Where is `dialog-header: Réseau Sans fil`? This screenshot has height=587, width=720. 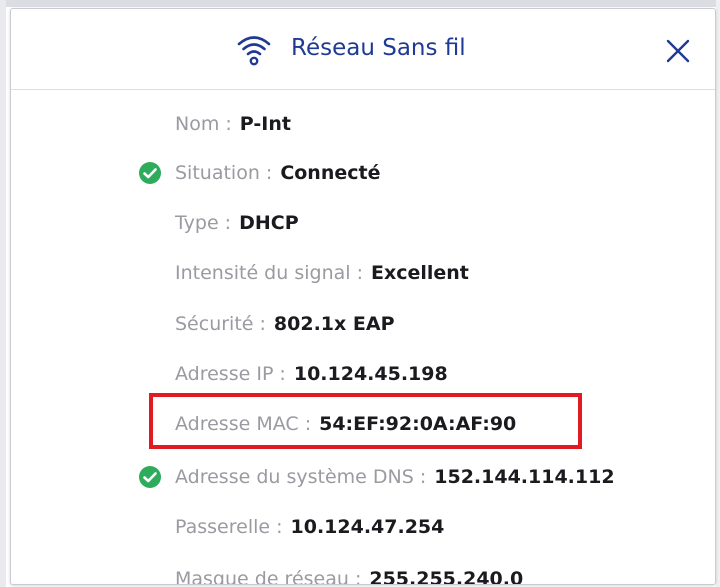 dialog-header: Réseau Sans fil is located at coordinates (363, 49).